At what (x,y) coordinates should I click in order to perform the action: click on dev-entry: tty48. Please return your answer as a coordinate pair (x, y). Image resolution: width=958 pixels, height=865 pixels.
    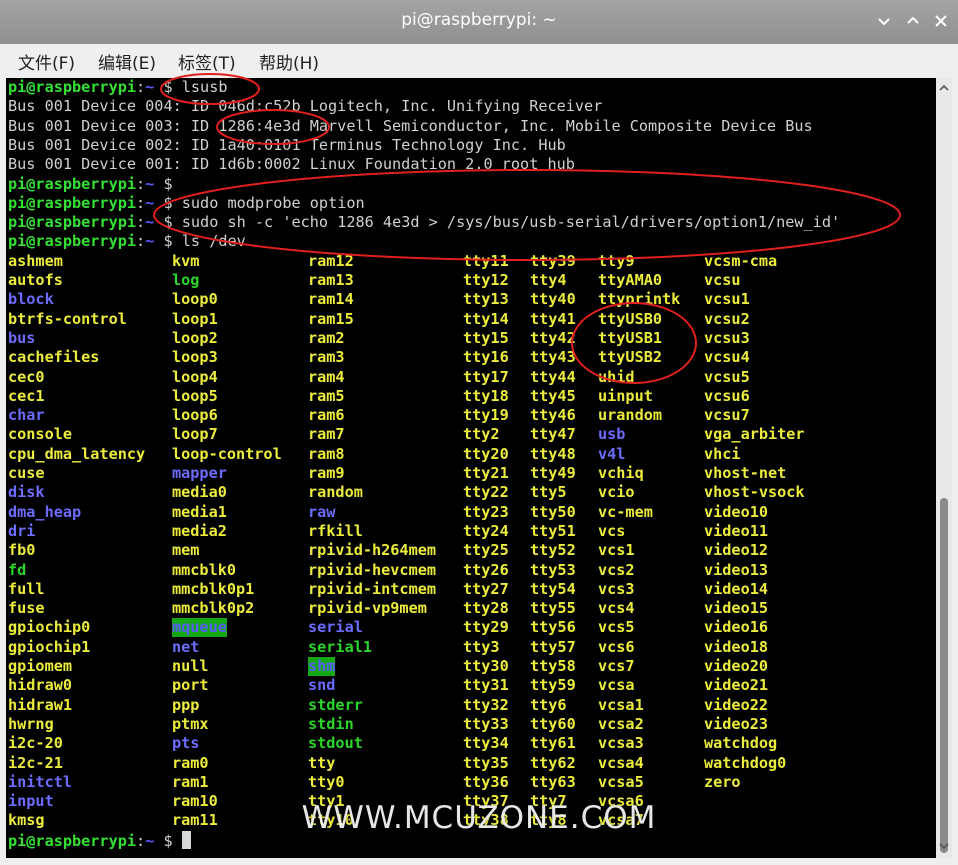
    Looking at the image, I should click on (553, 453).